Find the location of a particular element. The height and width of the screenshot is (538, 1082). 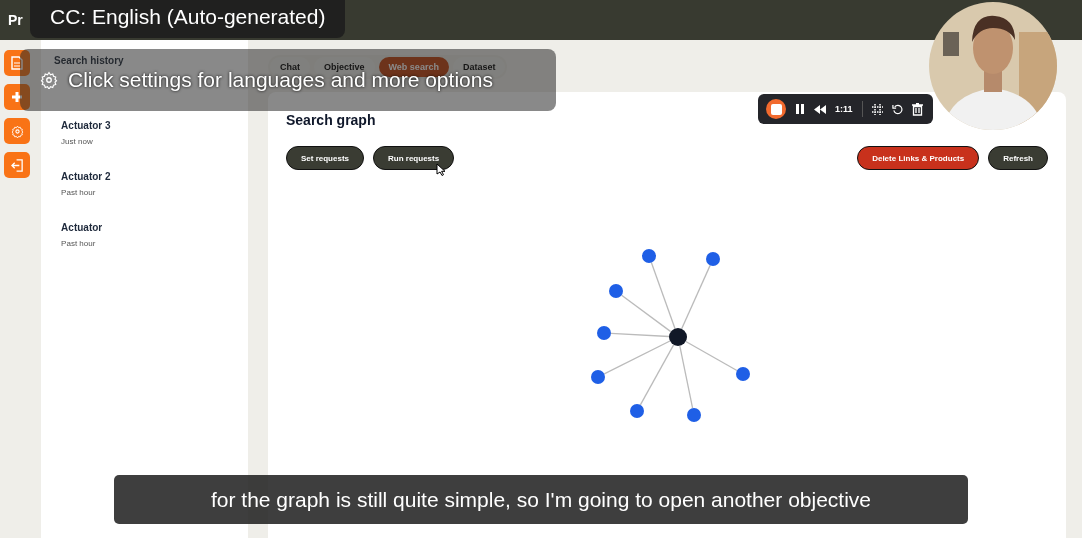

cursor-icon is located at coordinates (440, 169).